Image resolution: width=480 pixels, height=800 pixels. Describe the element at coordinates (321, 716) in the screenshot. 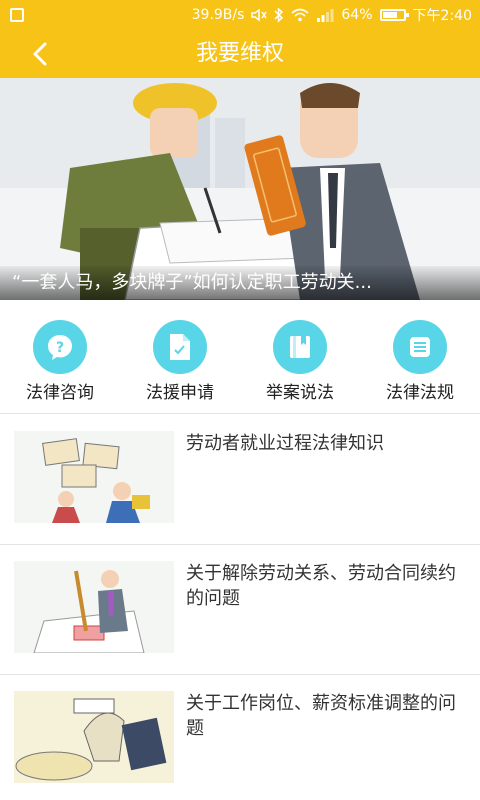

I see `news-title: 关于工作岗位、薪资标准调整的问题` at that location.